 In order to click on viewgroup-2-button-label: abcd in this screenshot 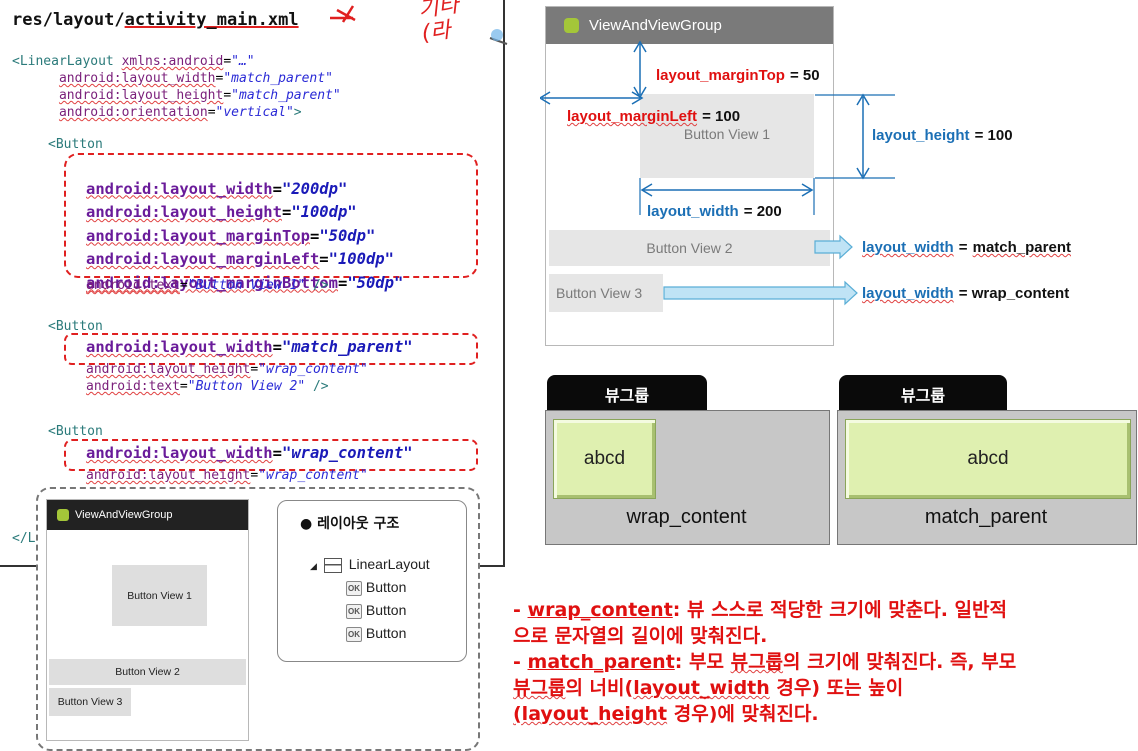, I will do `click(988, 458)`.